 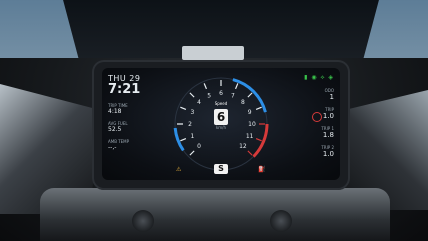 What do you see at coordinates (213, 53) in the screenshot?
I see `screen-mount` at bounding box center [213, 53].